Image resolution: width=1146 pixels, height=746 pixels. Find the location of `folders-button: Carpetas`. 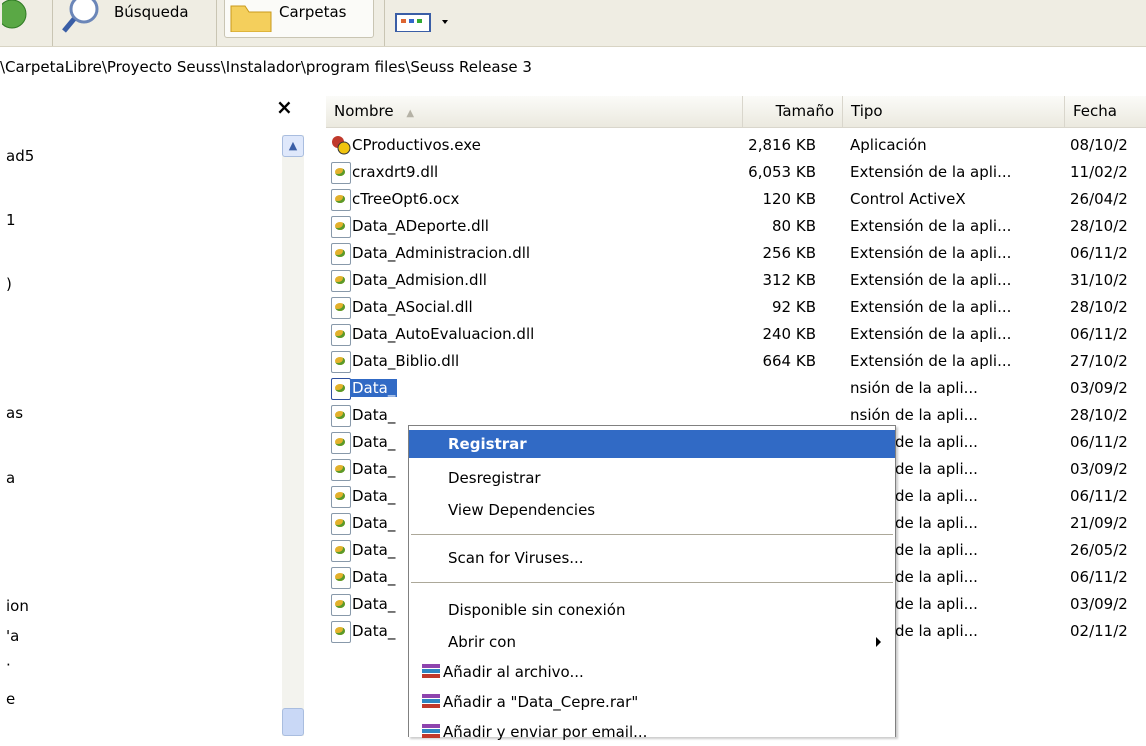

folders-button: Carpetas is located at coordinates (299, 19).